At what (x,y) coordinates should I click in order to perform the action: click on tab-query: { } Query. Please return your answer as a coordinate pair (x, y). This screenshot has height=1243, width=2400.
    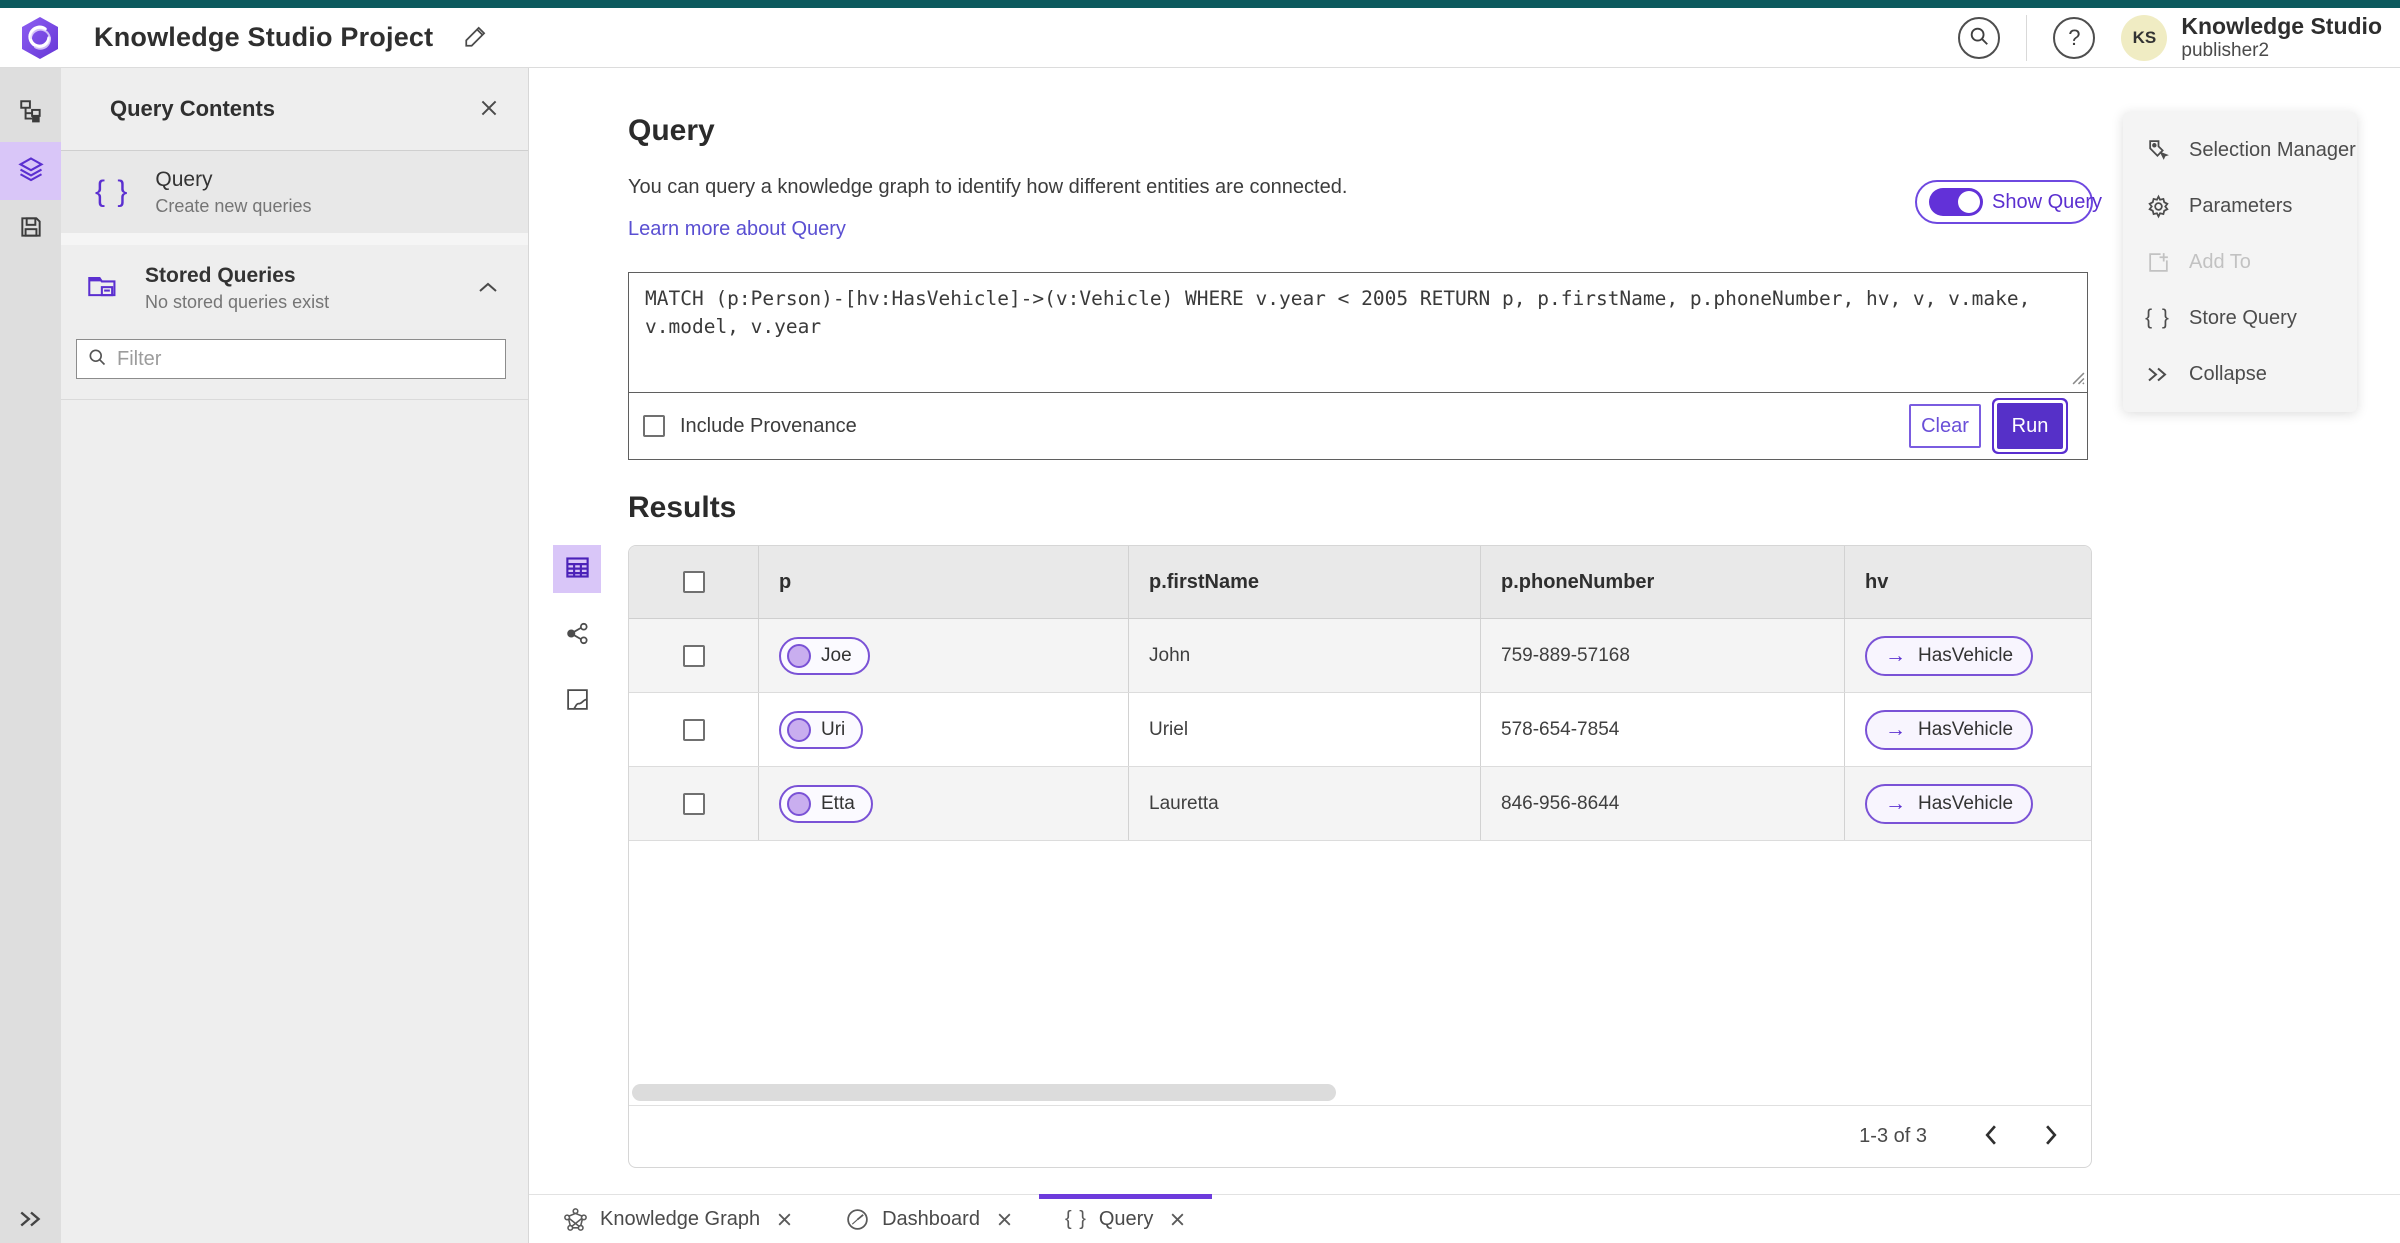
    Looking at the image, I should click on (1125, 1218).